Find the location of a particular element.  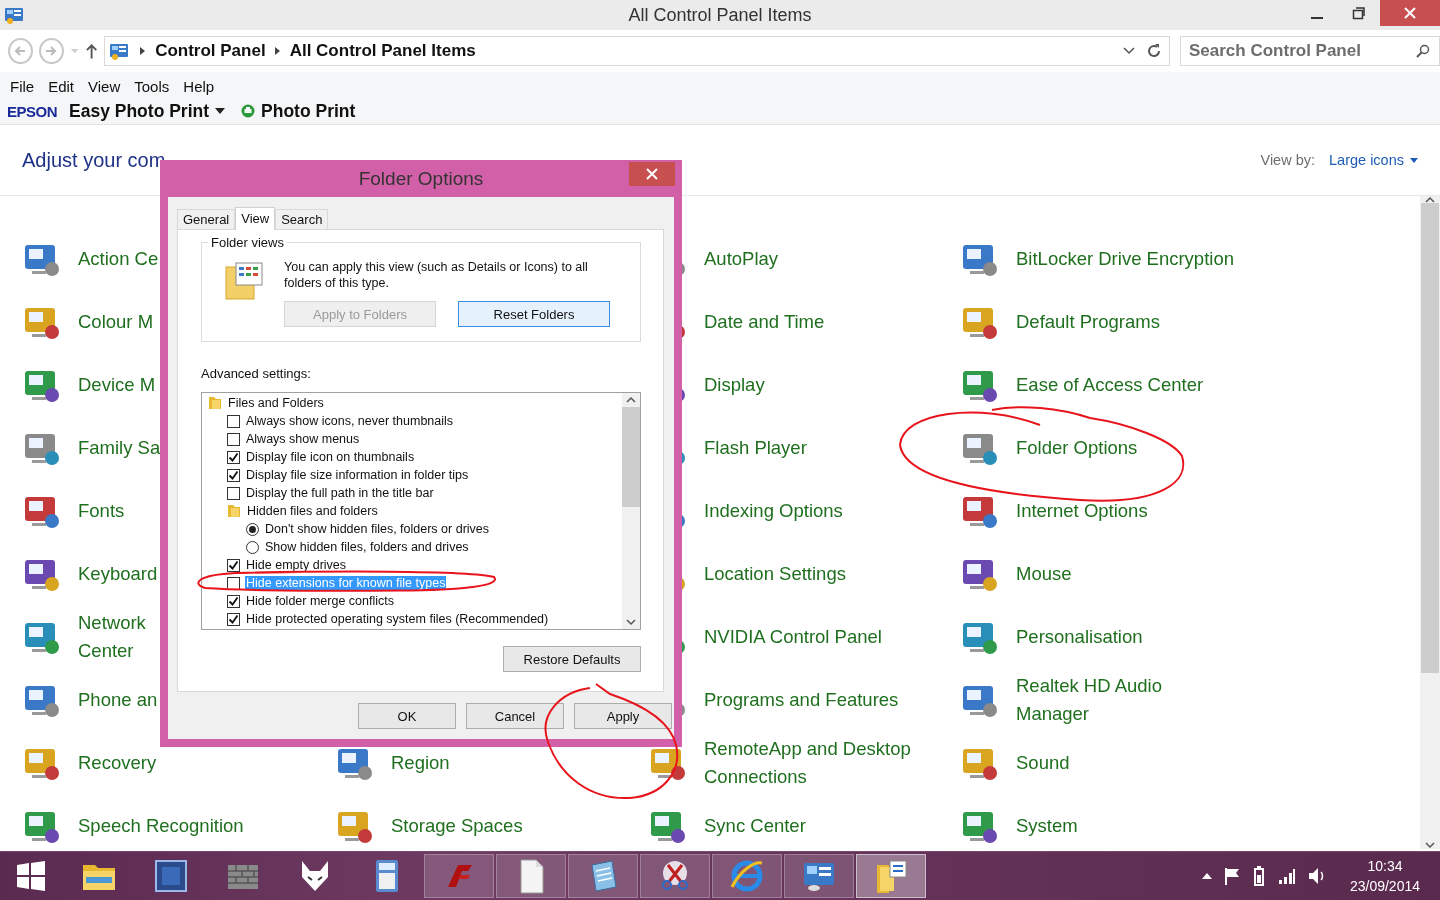

applet-link: Mouse is located at coordinates (1044, 573).